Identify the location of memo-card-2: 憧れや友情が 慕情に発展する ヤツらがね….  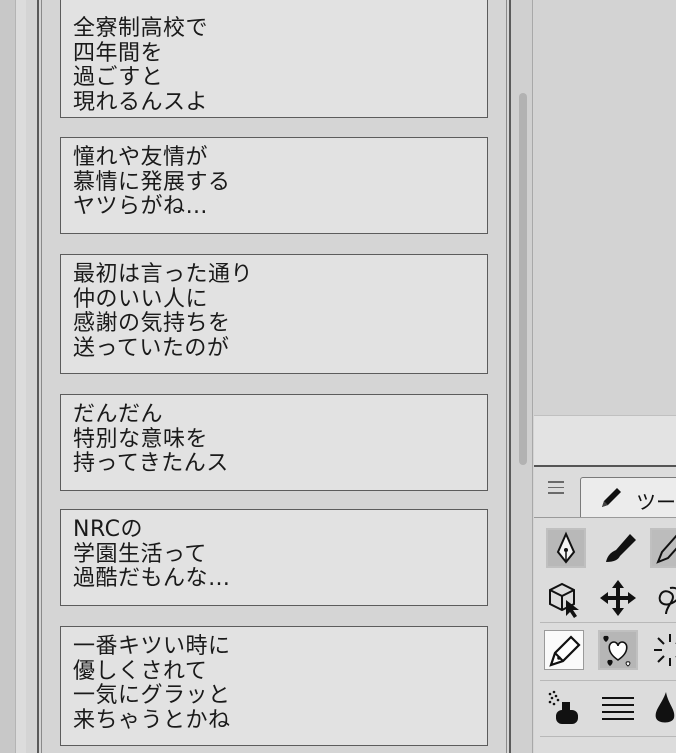
(274, 185).